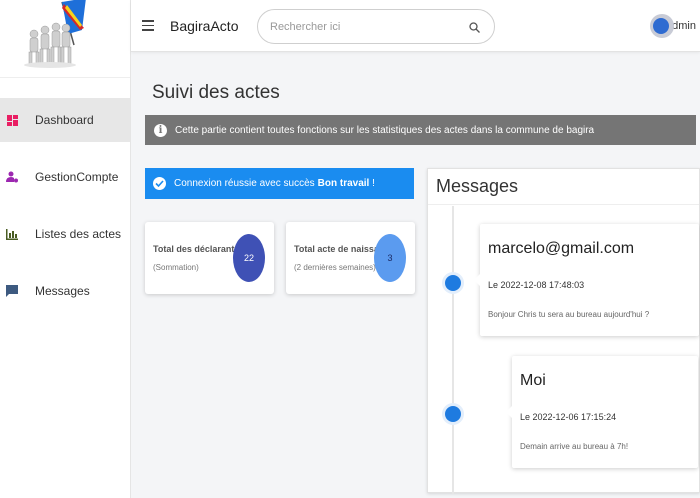  What do you see at coordinates (249, 258) in the screenshot?
I see `stat-value: 22` at bounding box center [249, 258].